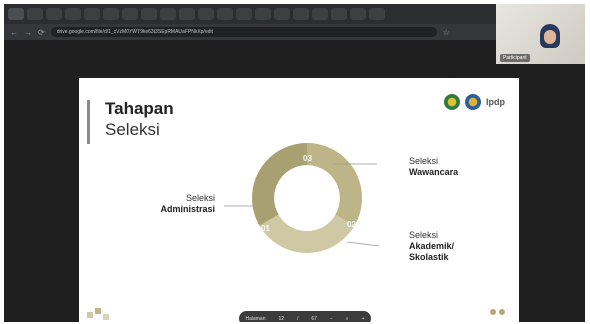 This screenshot has width=590, height=324. I want to click on label-bold: Wawancara, so click(434, 172).